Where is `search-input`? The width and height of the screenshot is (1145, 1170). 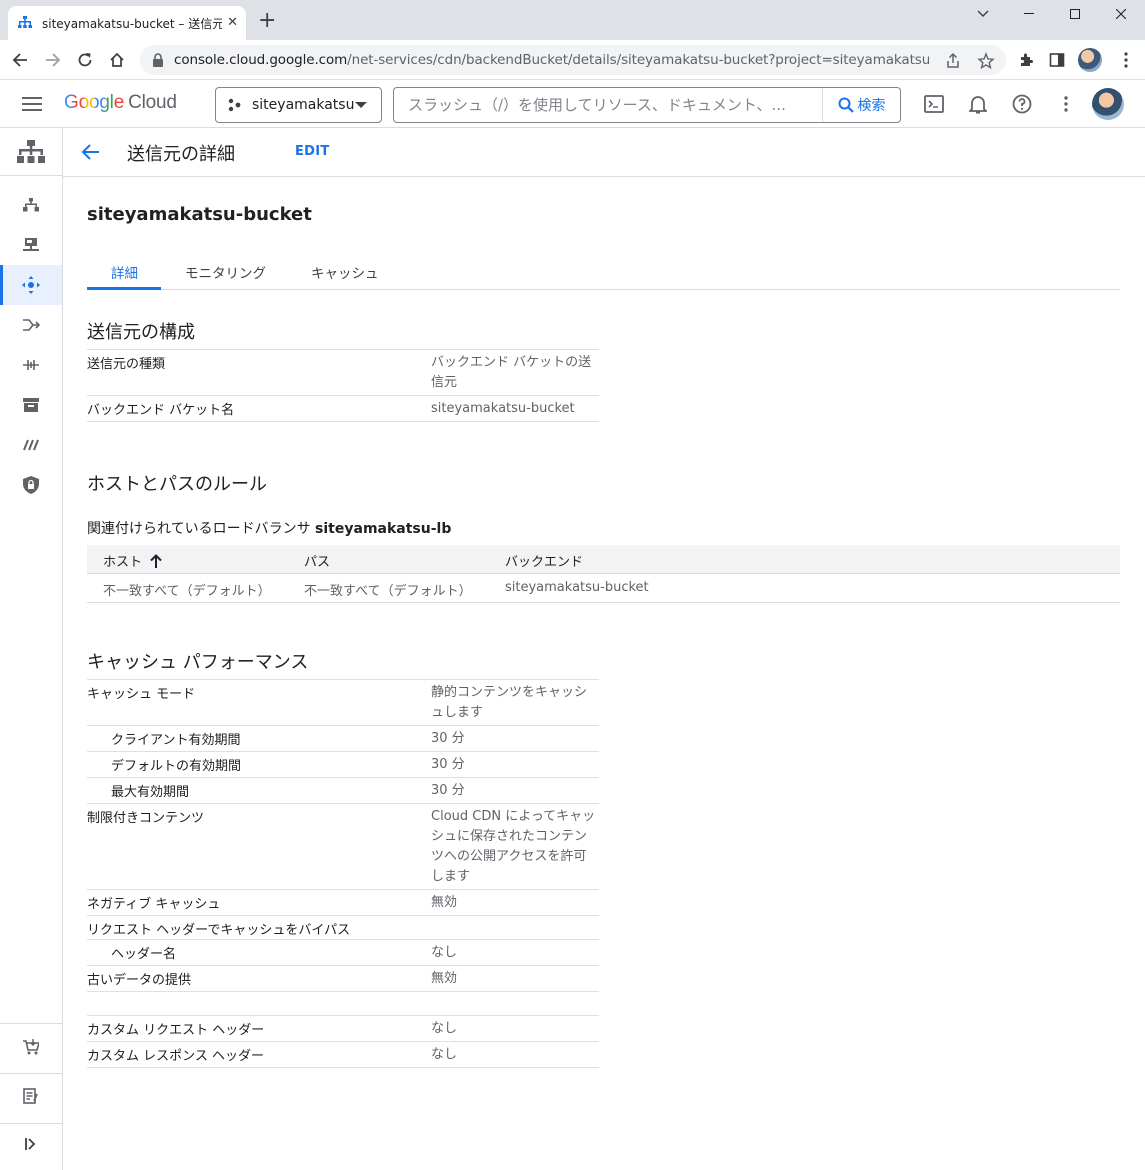
search-input is located at coordinates (609, 105).